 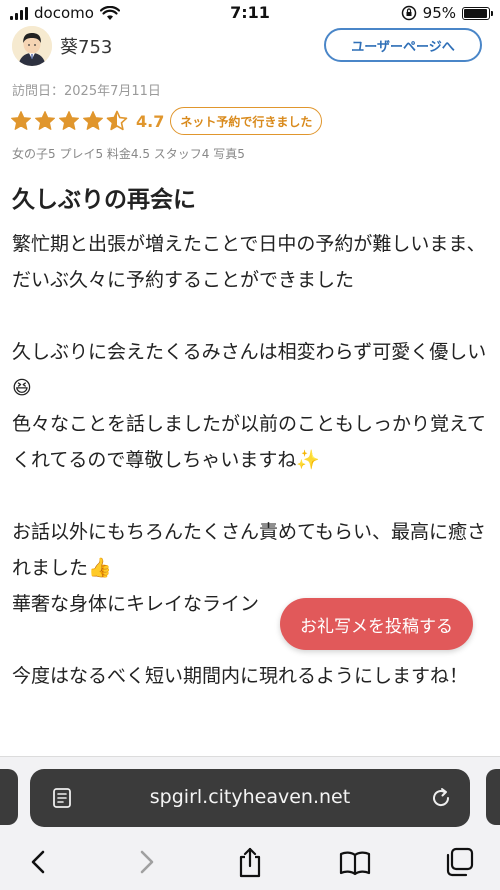 I want to click on bookmarks-icon, so click(x=355, y=862).